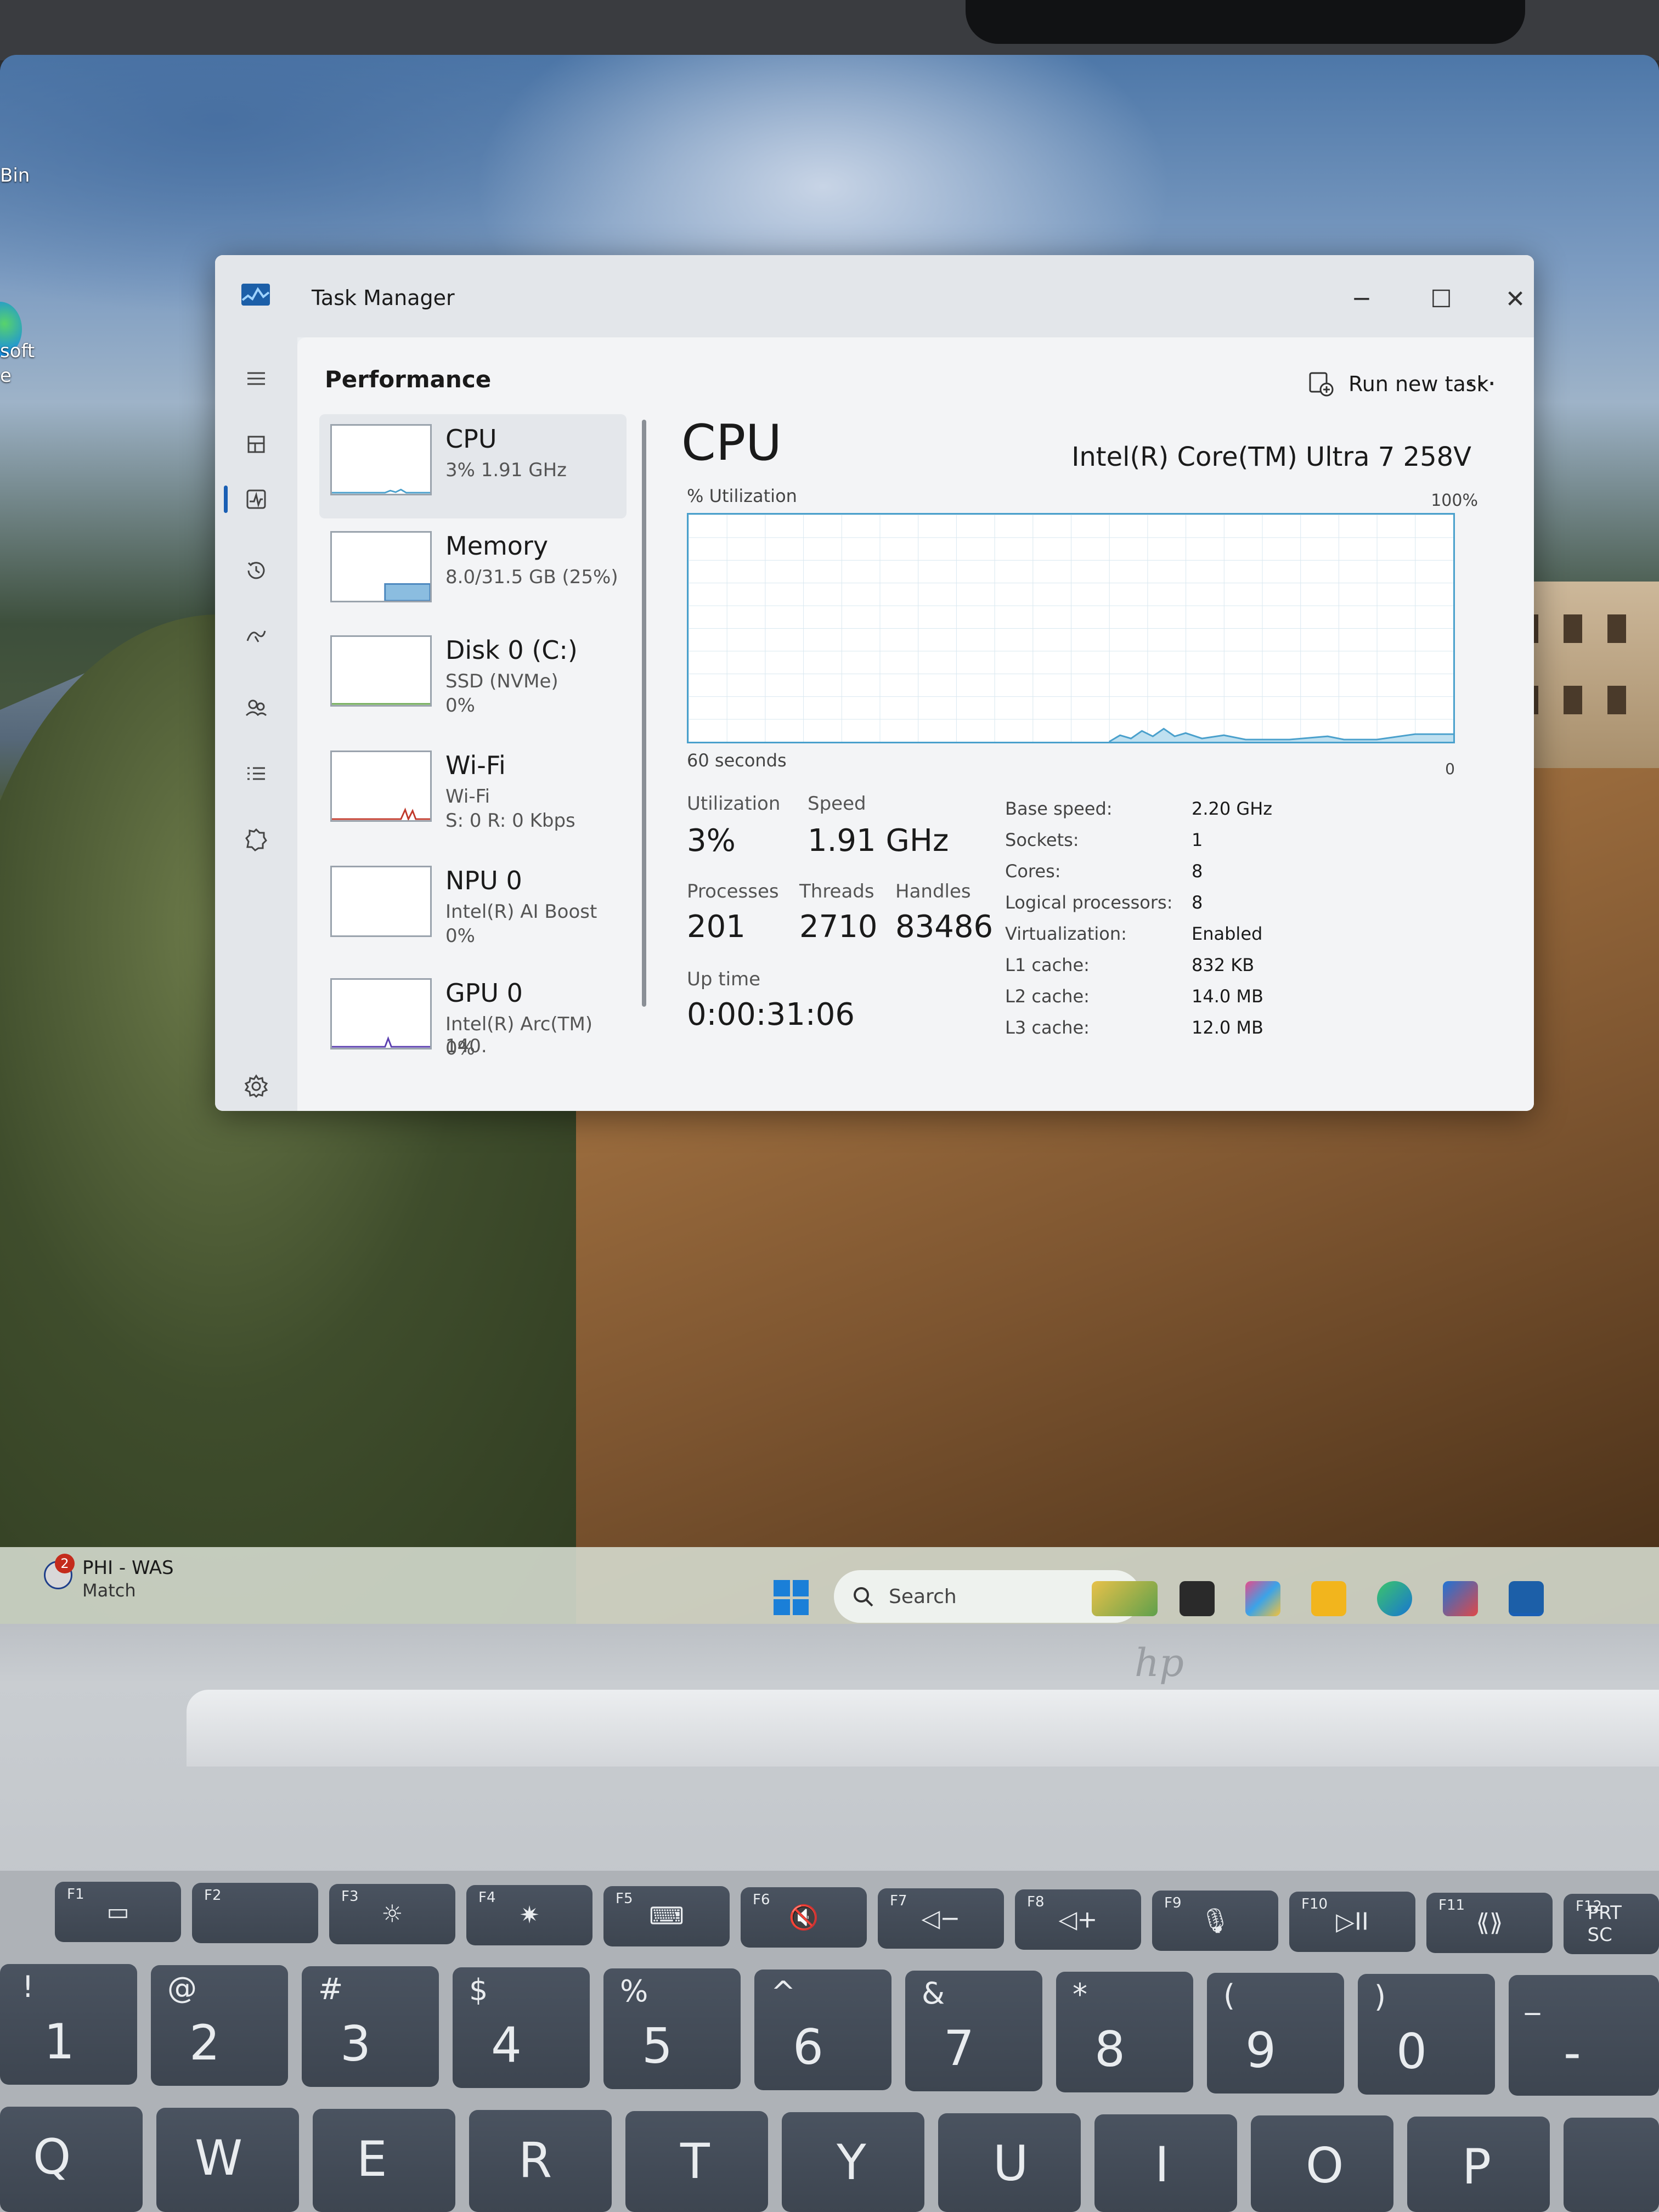 This screenshot has height=2212, width=1659. I want to click on recycle-bin-label: Bin, so click(15, 176).